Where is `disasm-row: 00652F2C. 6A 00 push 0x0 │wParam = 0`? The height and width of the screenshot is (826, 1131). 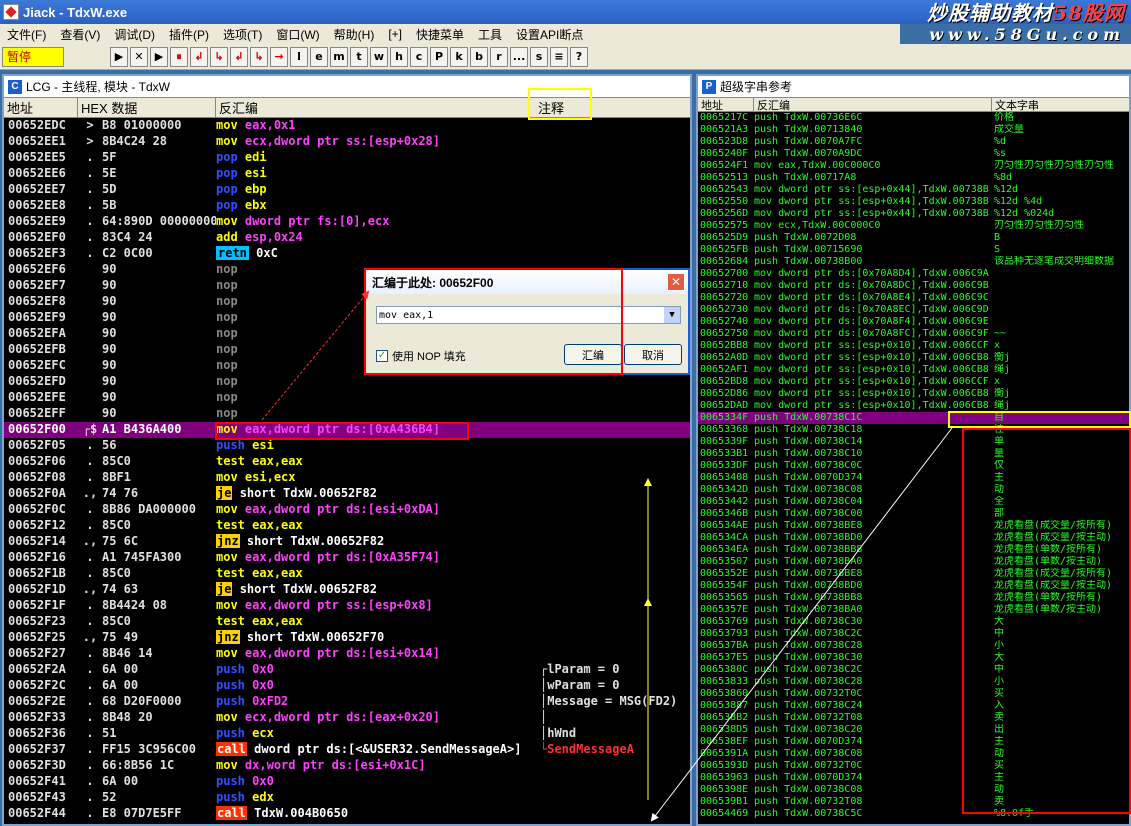 disasm-row: 00652F2C. 6A 00 push 0x0 │wParam = 0 is located at coordinates (347, 686).